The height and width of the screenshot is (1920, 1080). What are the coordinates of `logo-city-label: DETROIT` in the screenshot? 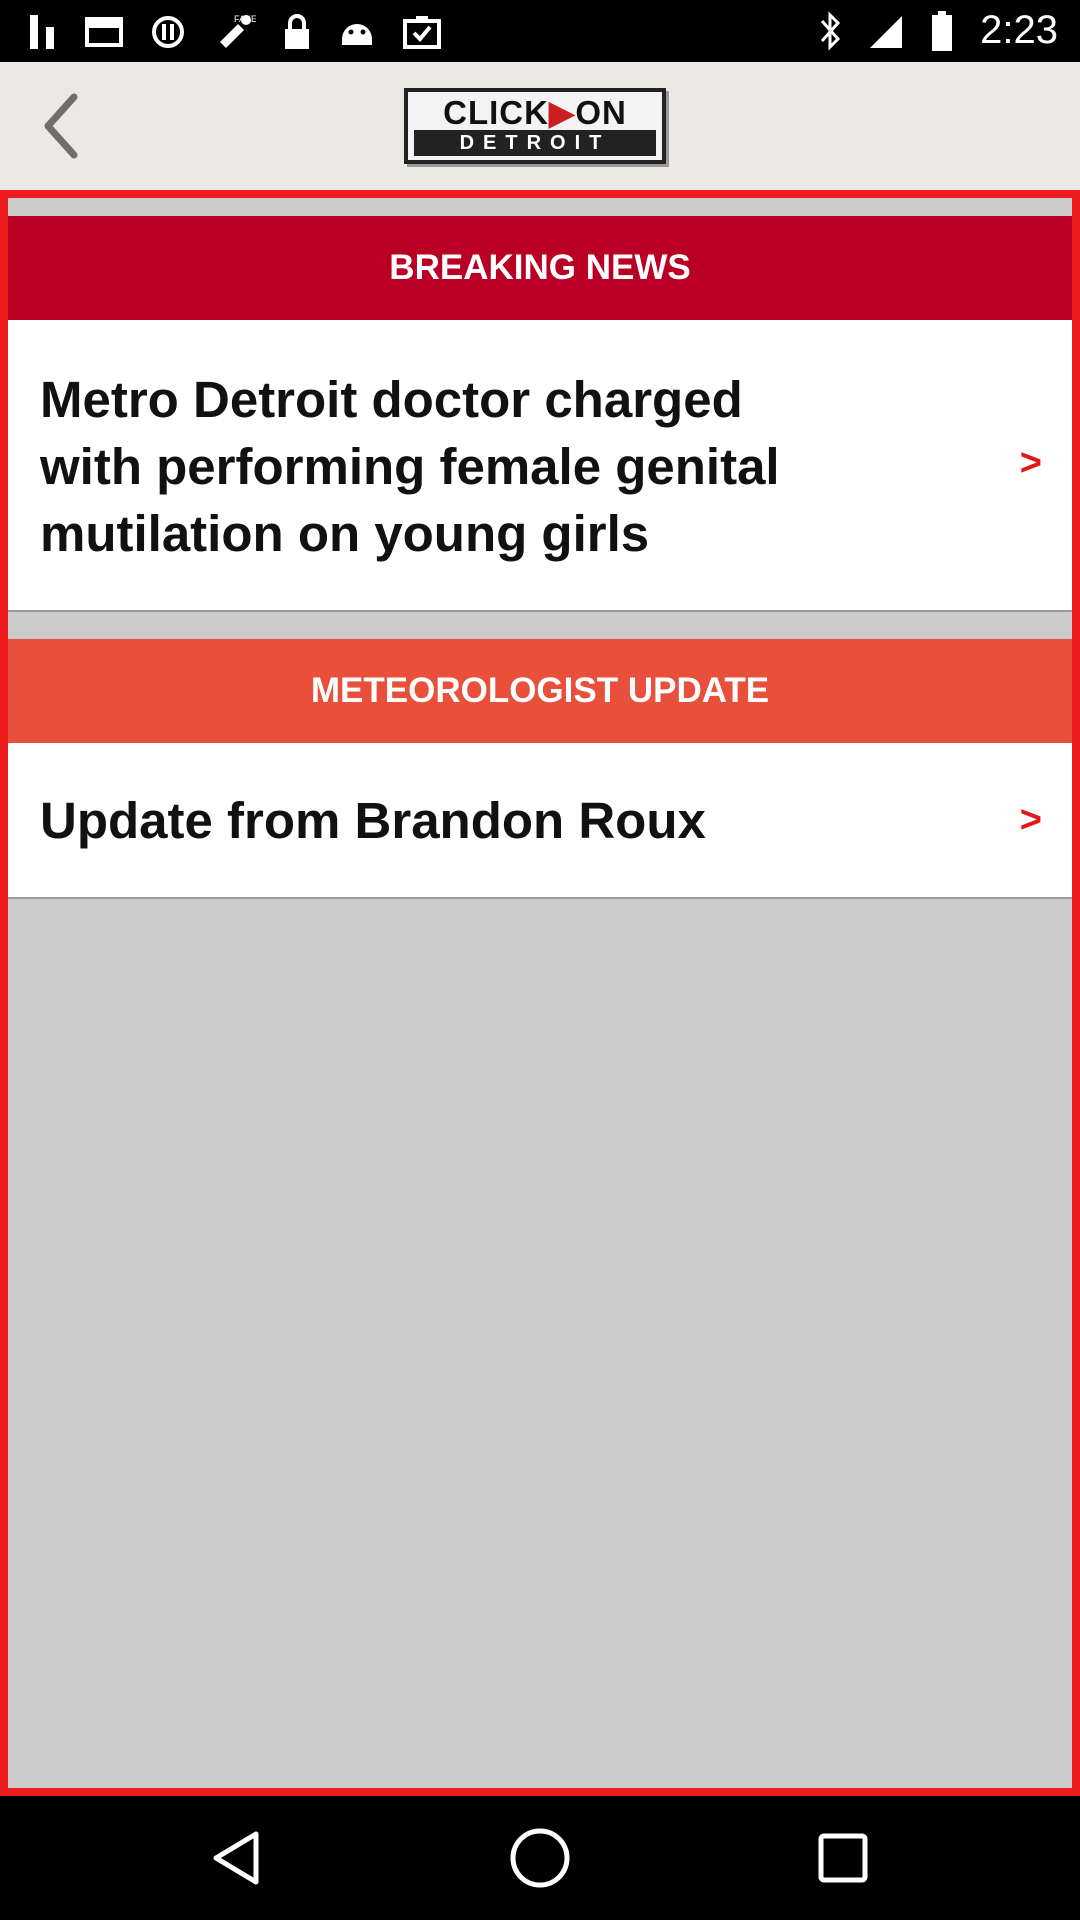 It's located at (535, 143).